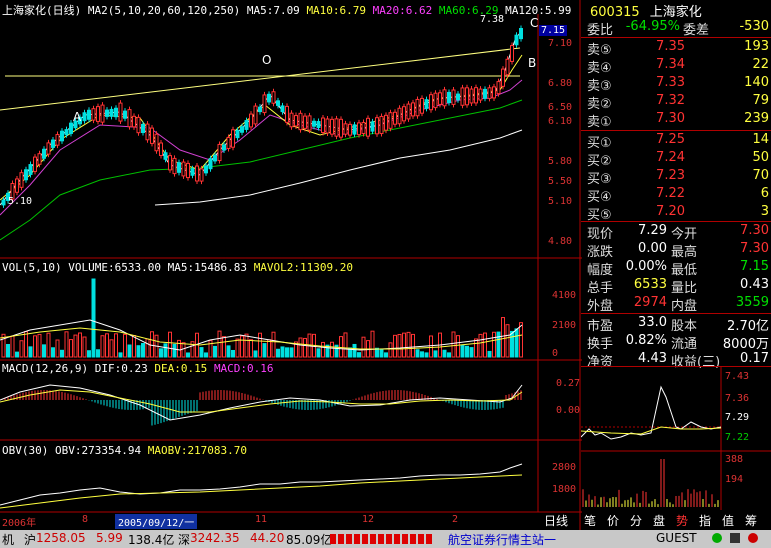 This screenshot has height=548, width=771. What do you see at coordinates (600, 326) in the screenshot?
I see `fund-row-label: 市盈` at bounding box center [600, 326].